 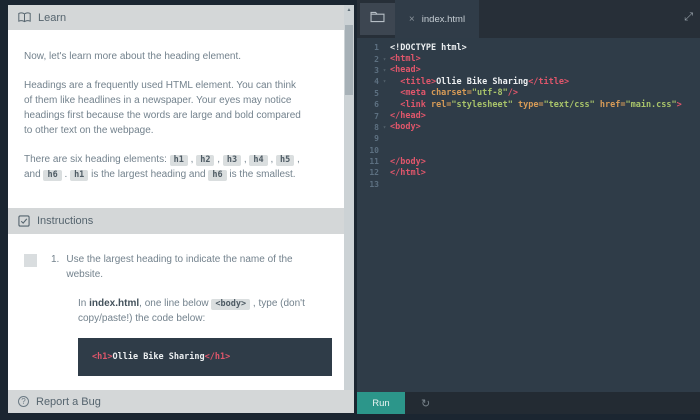 I want to click on code-text: </html>, so click(x=408, y=172).